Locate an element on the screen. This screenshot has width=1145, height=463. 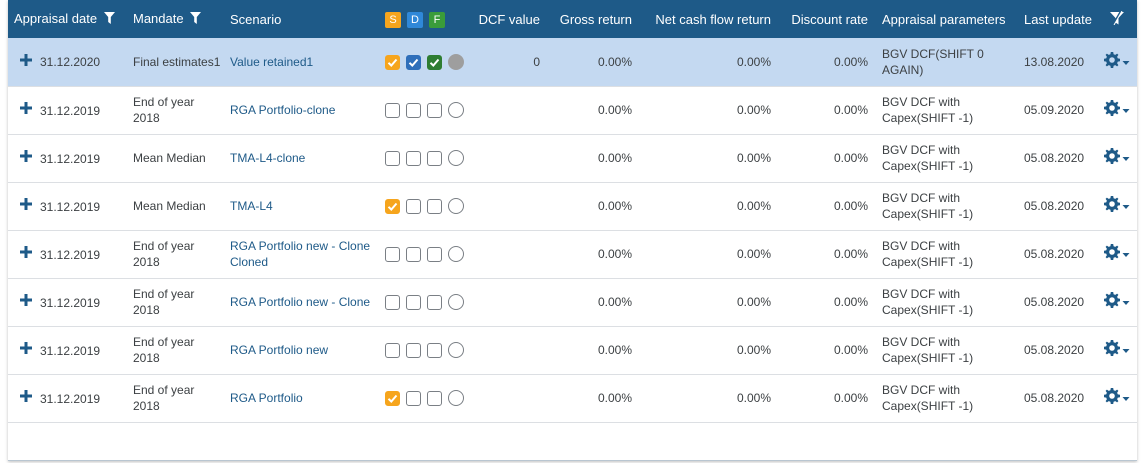
header-mandate-label: Mandate is located at coordinates (158, 18).